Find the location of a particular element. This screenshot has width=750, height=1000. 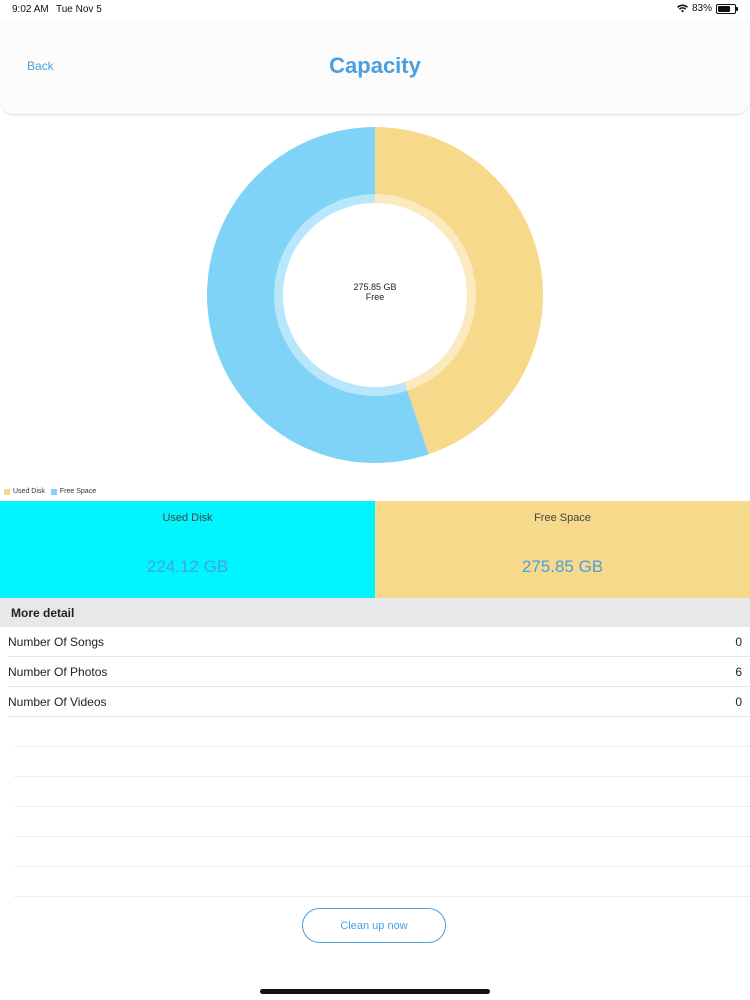

free-space-card: Free Space 275.85 GB is located at coordinates (562, 549).